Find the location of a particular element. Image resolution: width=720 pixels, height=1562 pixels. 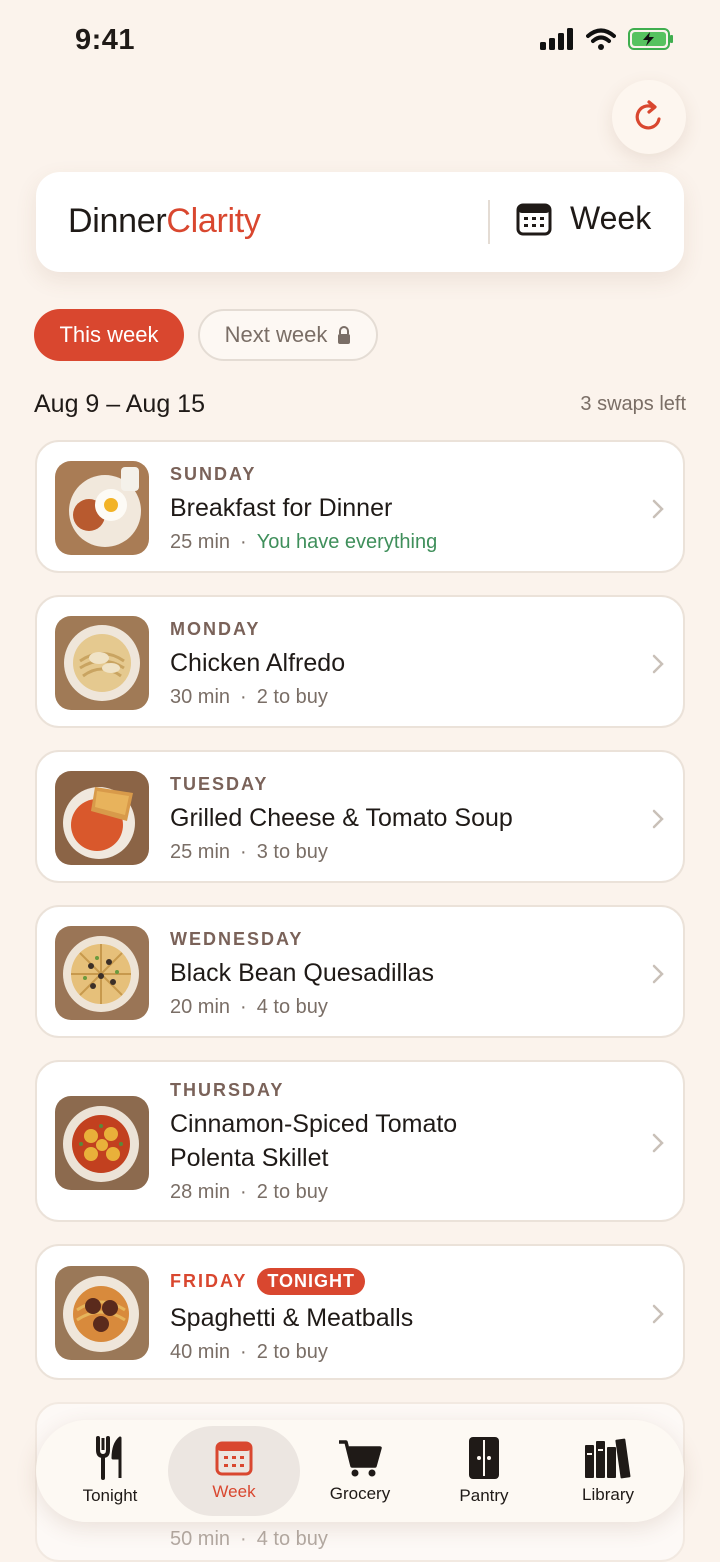

cart-icon is located at coordinates (360, 1458).